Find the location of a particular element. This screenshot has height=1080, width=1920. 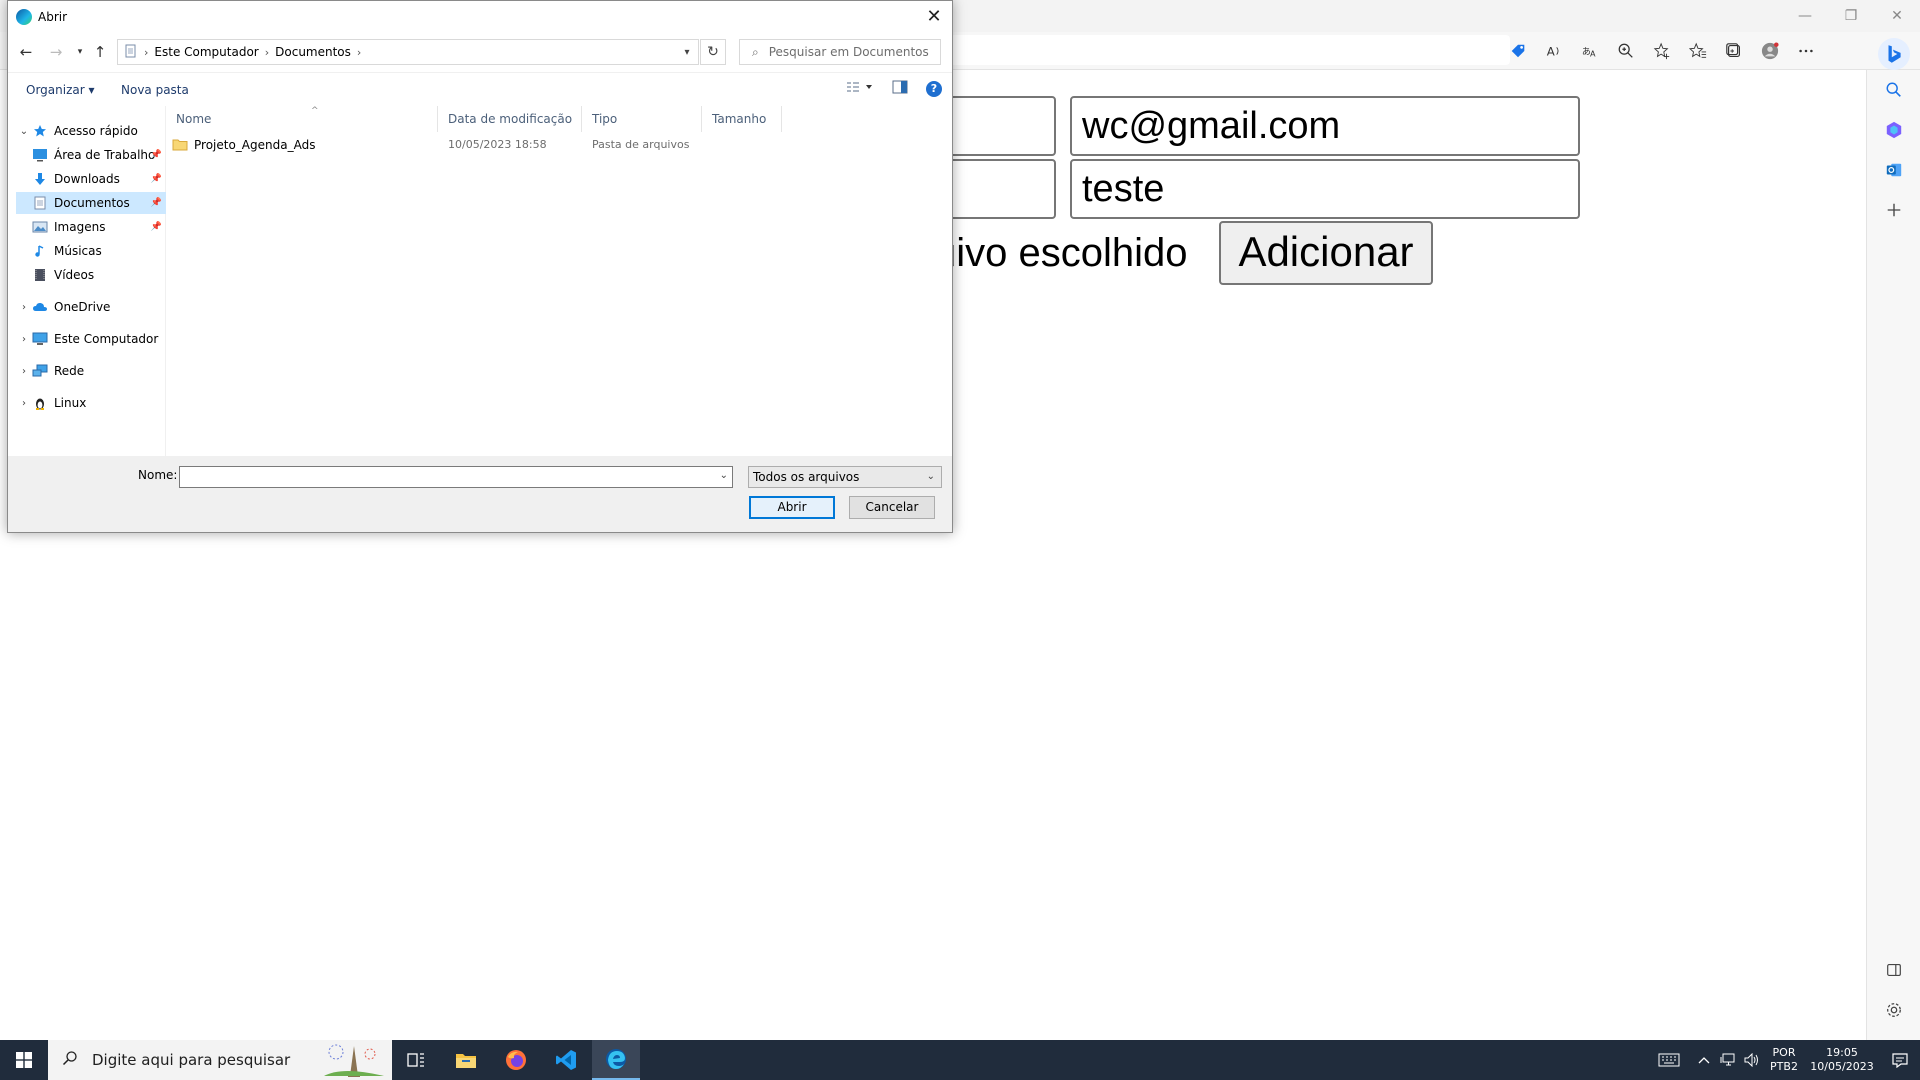

dialog-close-button: ✕ is located at coordinates (934, 16).